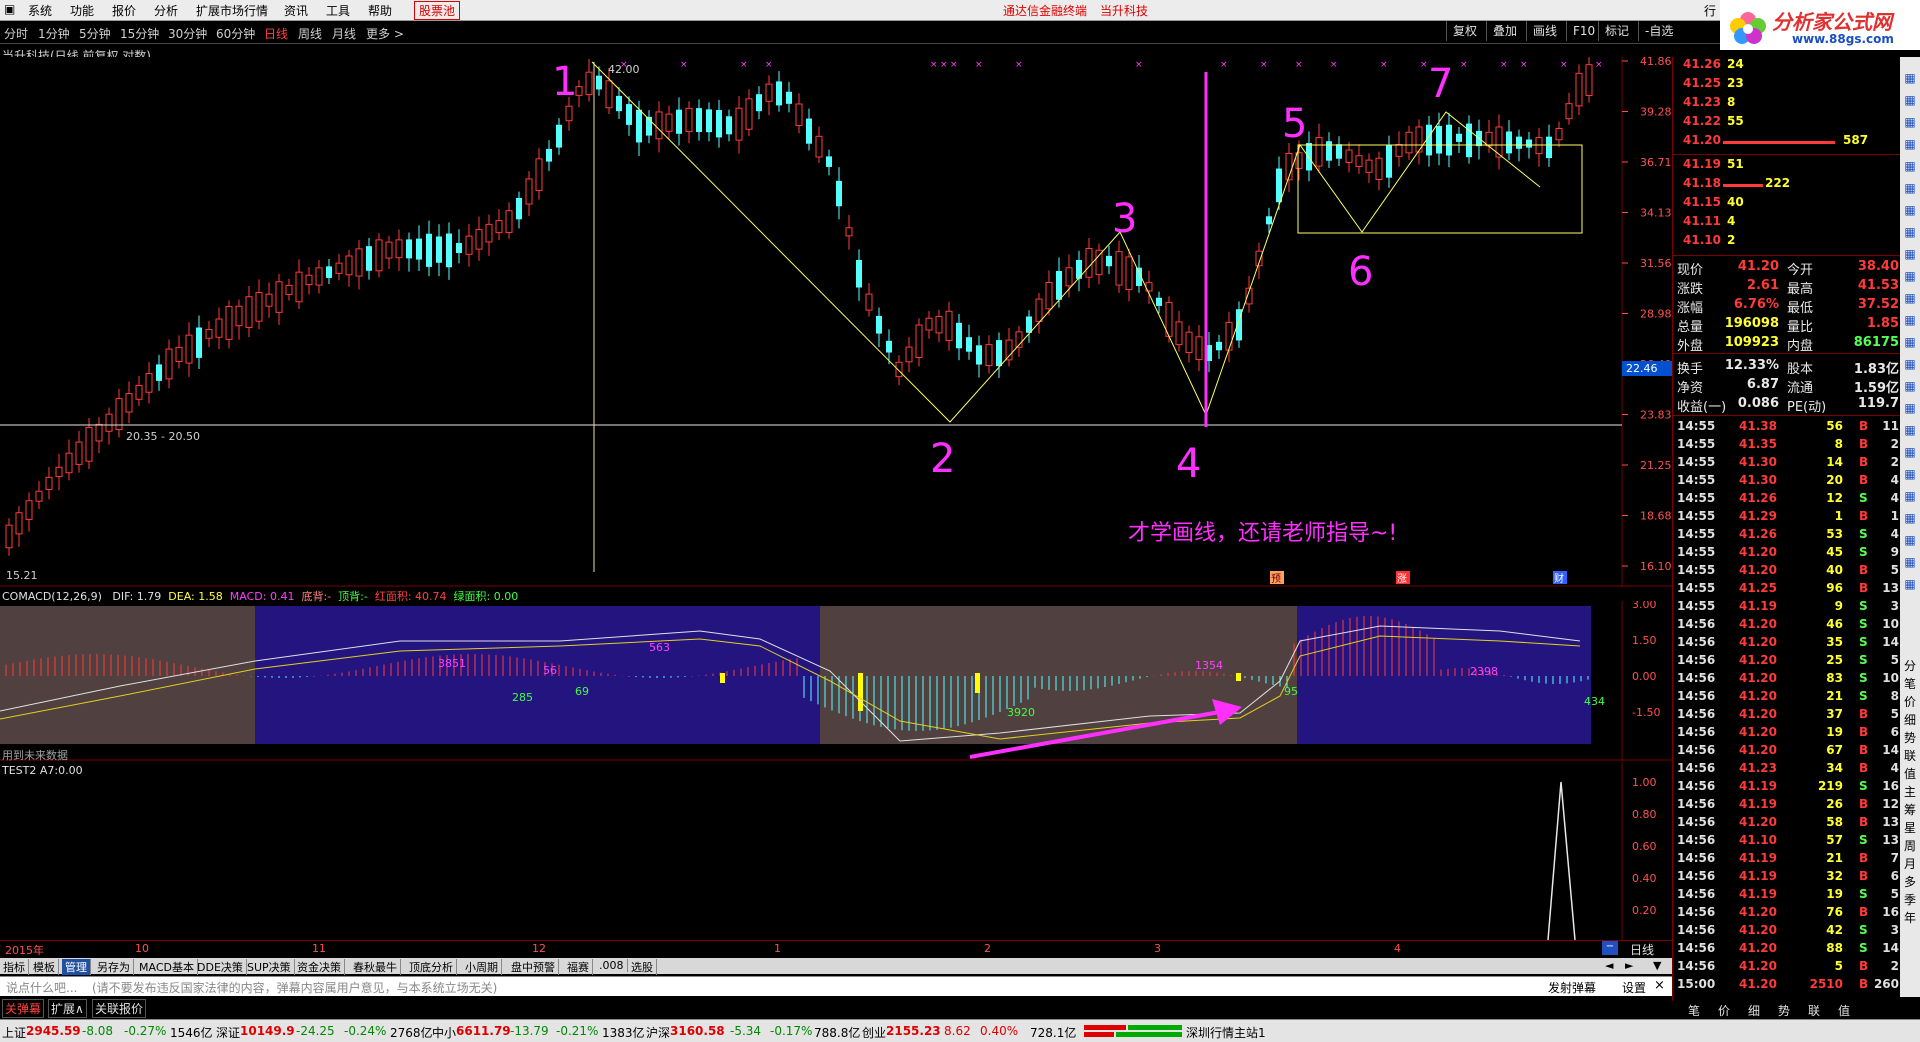 The width and height of the screenshot is (1920, 1042). Describe the element at coordinates (1787, 896) in the screenshot. I see `tick-row: 14:56 41.19 19 S 5` at that location.